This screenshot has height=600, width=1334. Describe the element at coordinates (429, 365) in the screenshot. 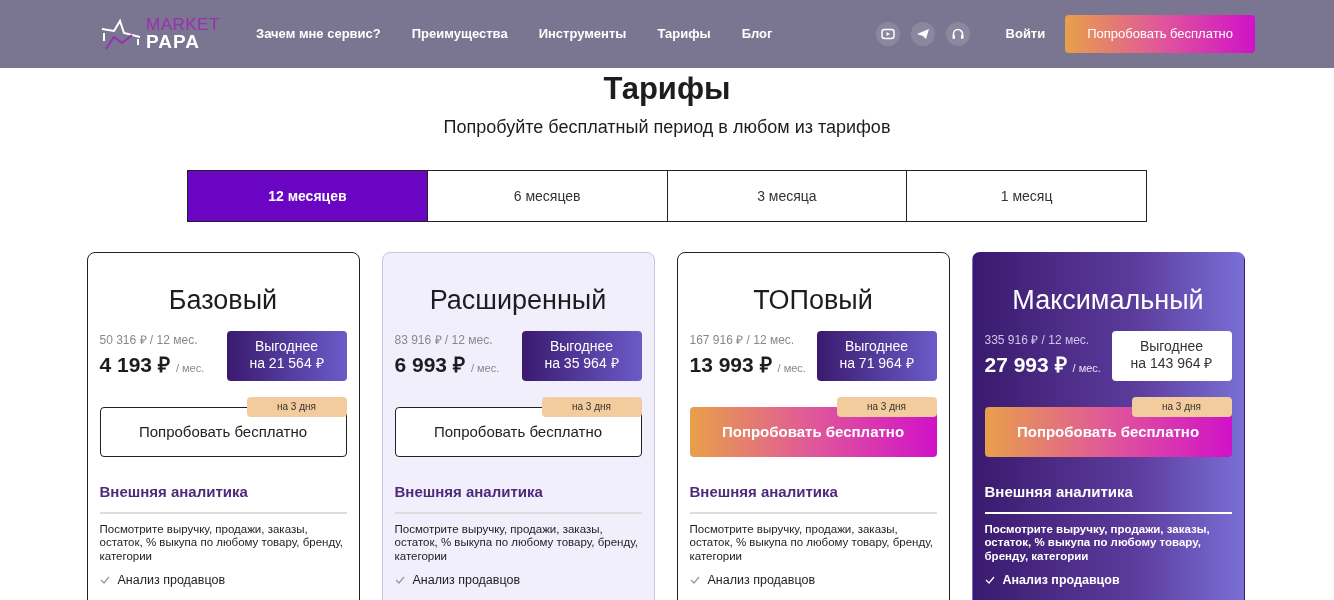

I see `monthly-price: 6 993 ₽` at that location.